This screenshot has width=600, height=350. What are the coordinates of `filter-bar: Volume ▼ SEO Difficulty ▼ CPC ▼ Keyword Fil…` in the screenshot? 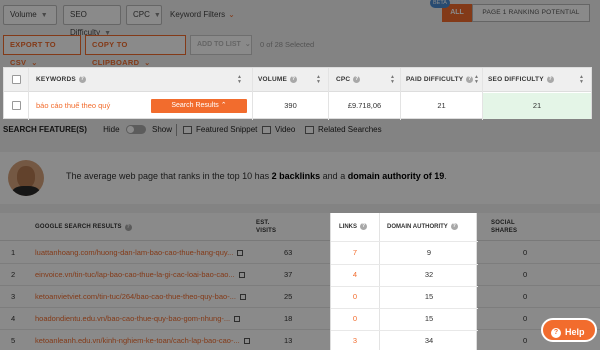 It's located at (300, 18).